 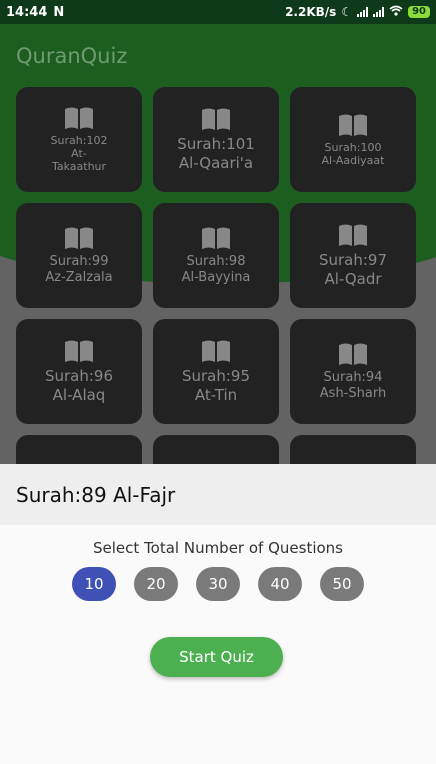 I want to click on notification-icon: N, so click(x=59, y=12).